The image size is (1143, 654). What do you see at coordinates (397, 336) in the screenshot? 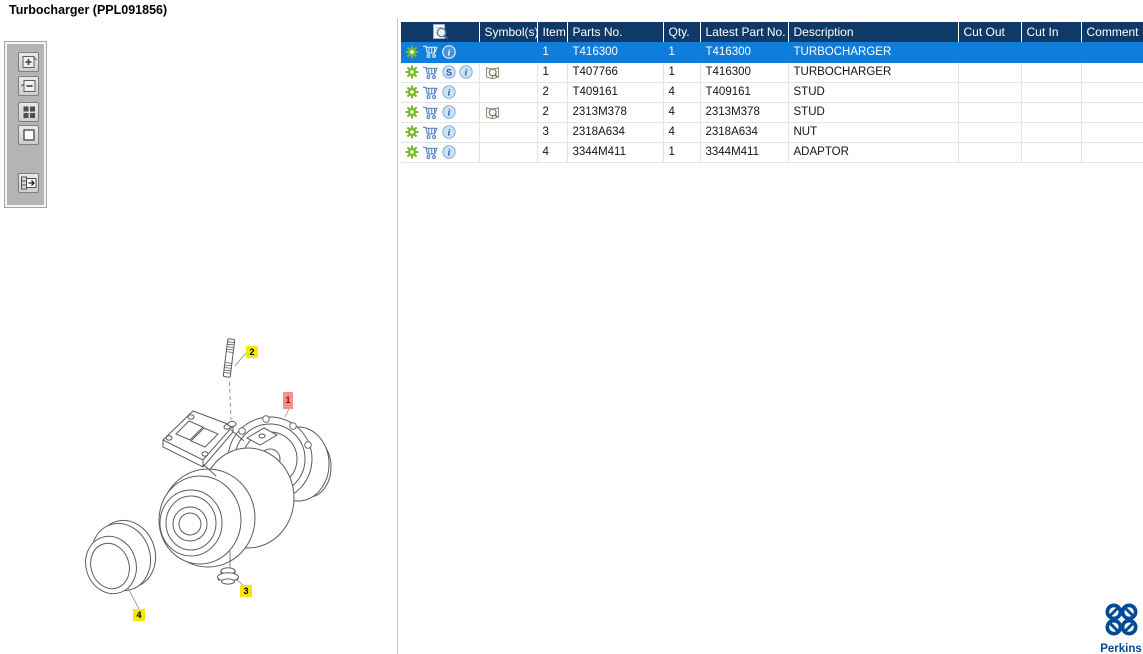
I see `panel-divider` at bounding box center [397, 336].